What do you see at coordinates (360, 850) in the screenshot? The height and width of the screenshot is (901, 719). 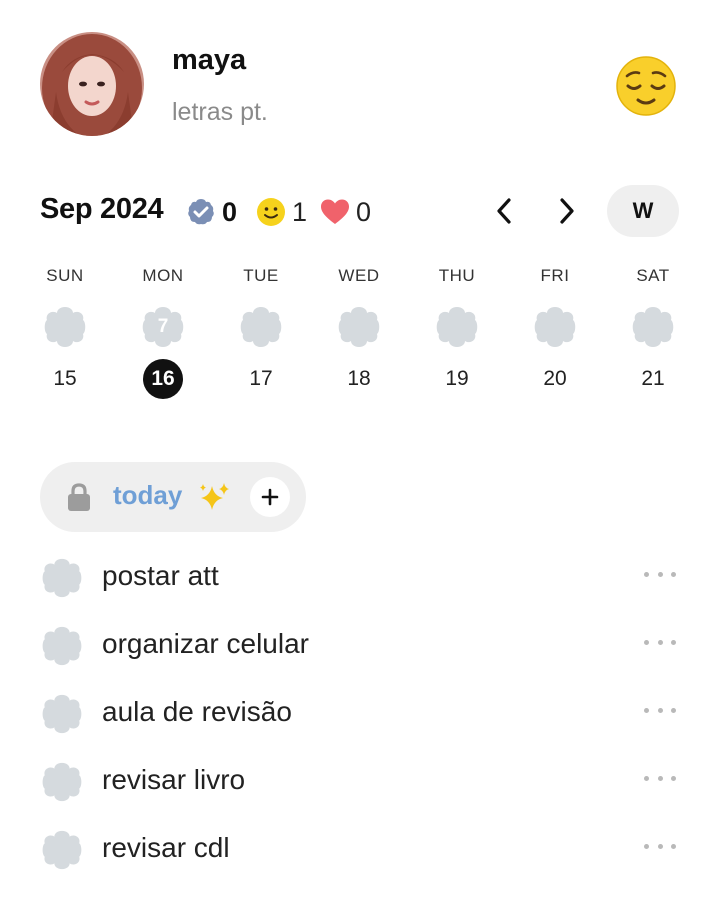 I see `task-row: revisar cdl` at bounding box center [360, 850].